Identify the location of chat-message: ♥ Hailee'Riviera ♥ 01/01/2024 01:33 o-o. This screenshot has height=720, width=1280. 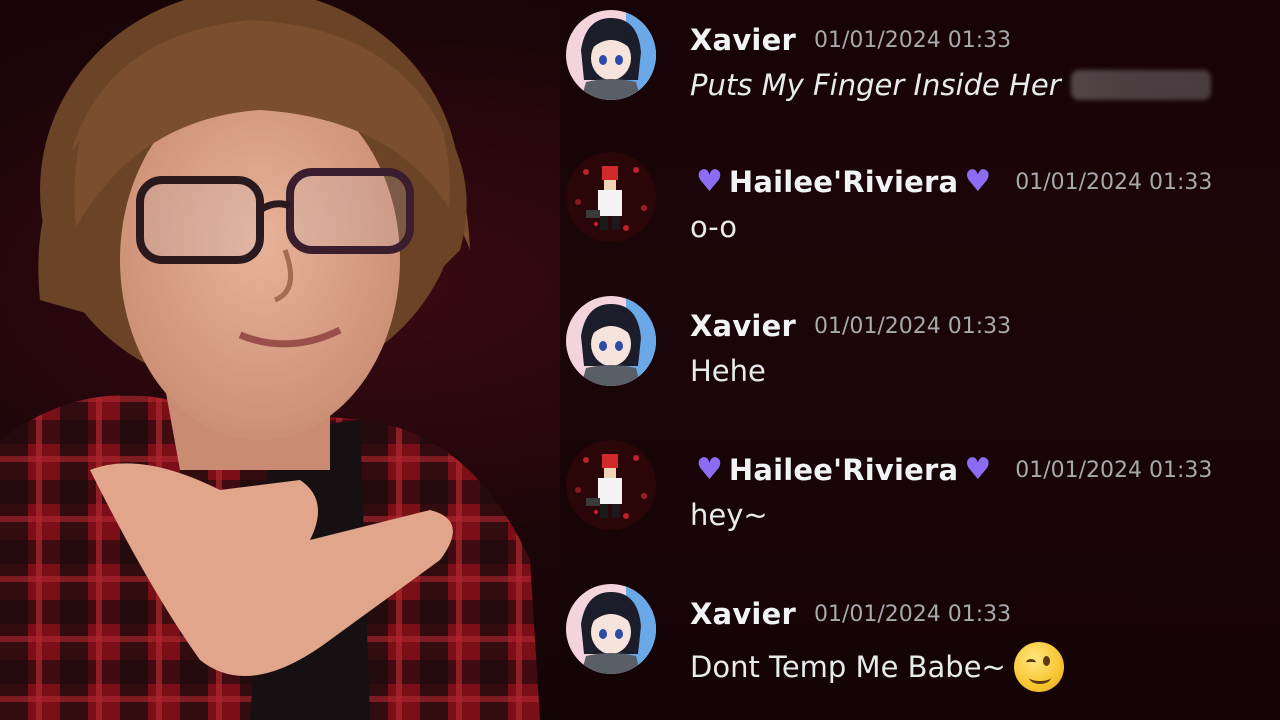
(910, 202).